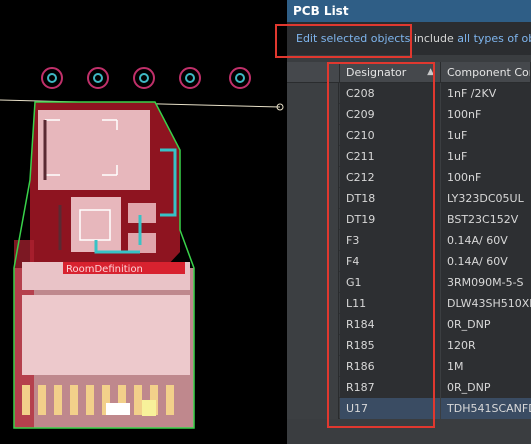 The image size is (531, 444). I want to click on table-row: C209 100nF, so click(409, 114).